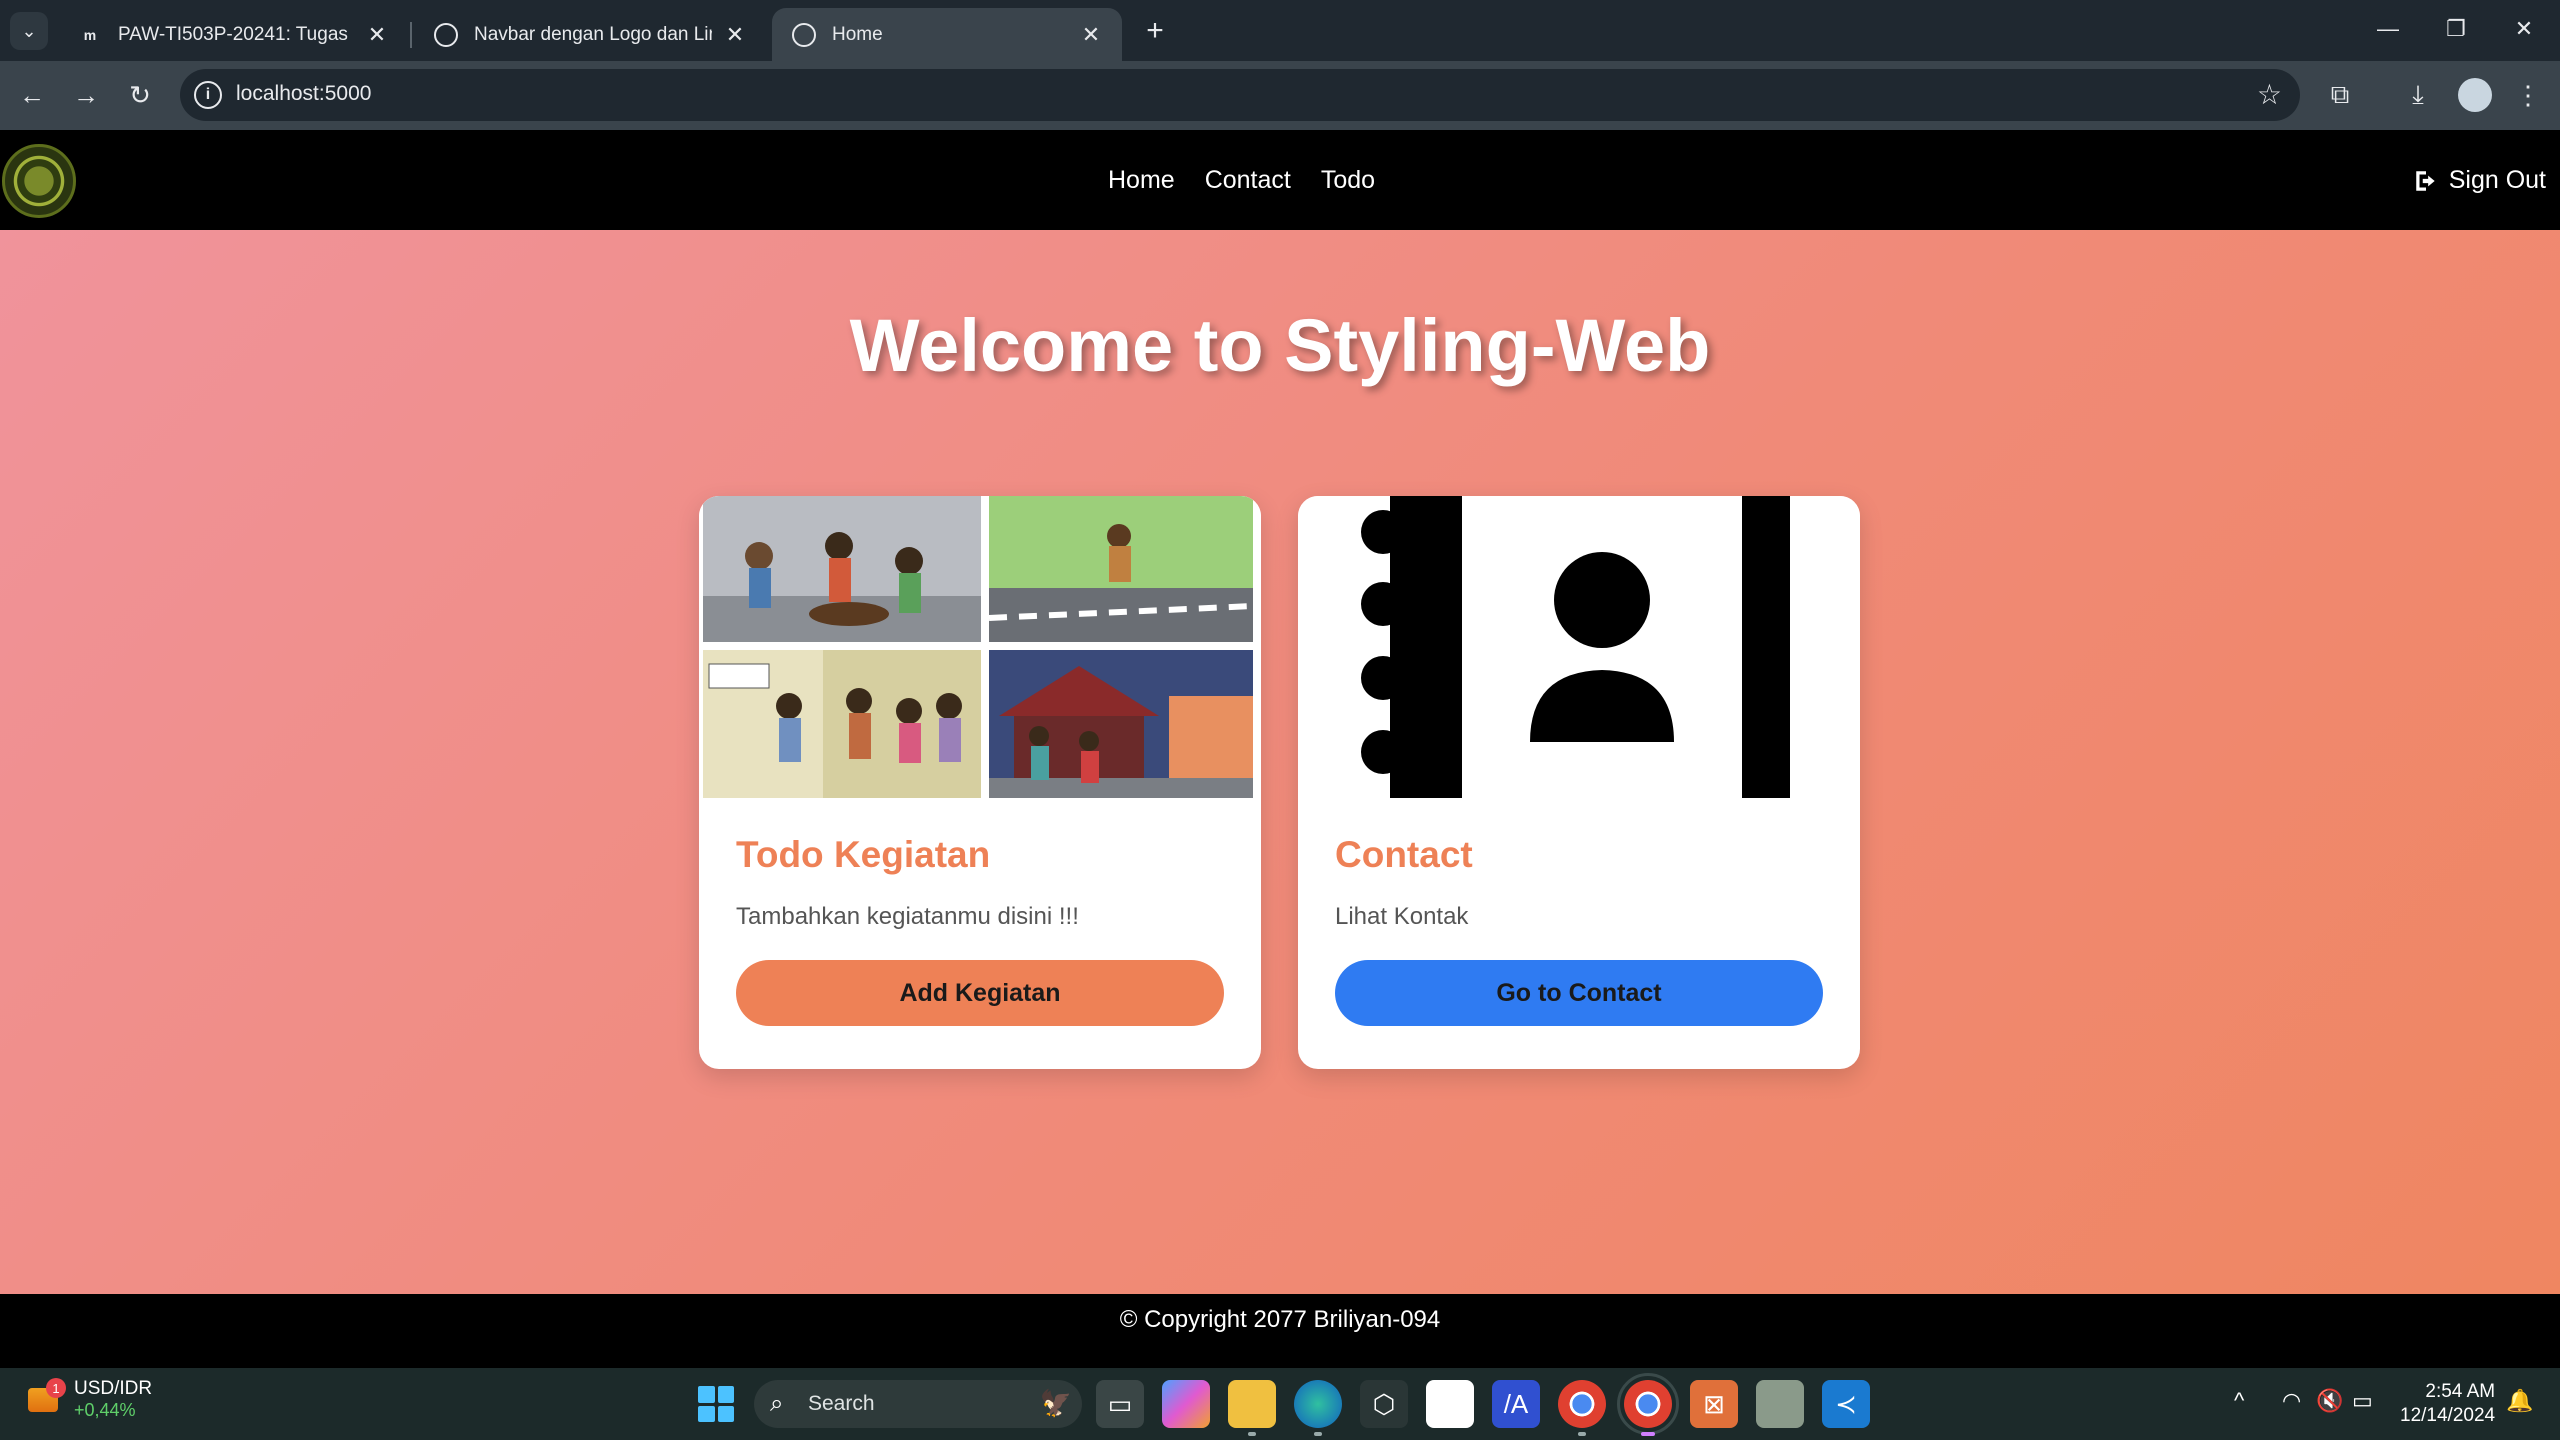 This screenshot has height=1440, width=2560. What do you see at coordinates (2269, 94) in the screenshot?
I see `bookmark-star-icon: ☆` at bounding box center [2269, 94].